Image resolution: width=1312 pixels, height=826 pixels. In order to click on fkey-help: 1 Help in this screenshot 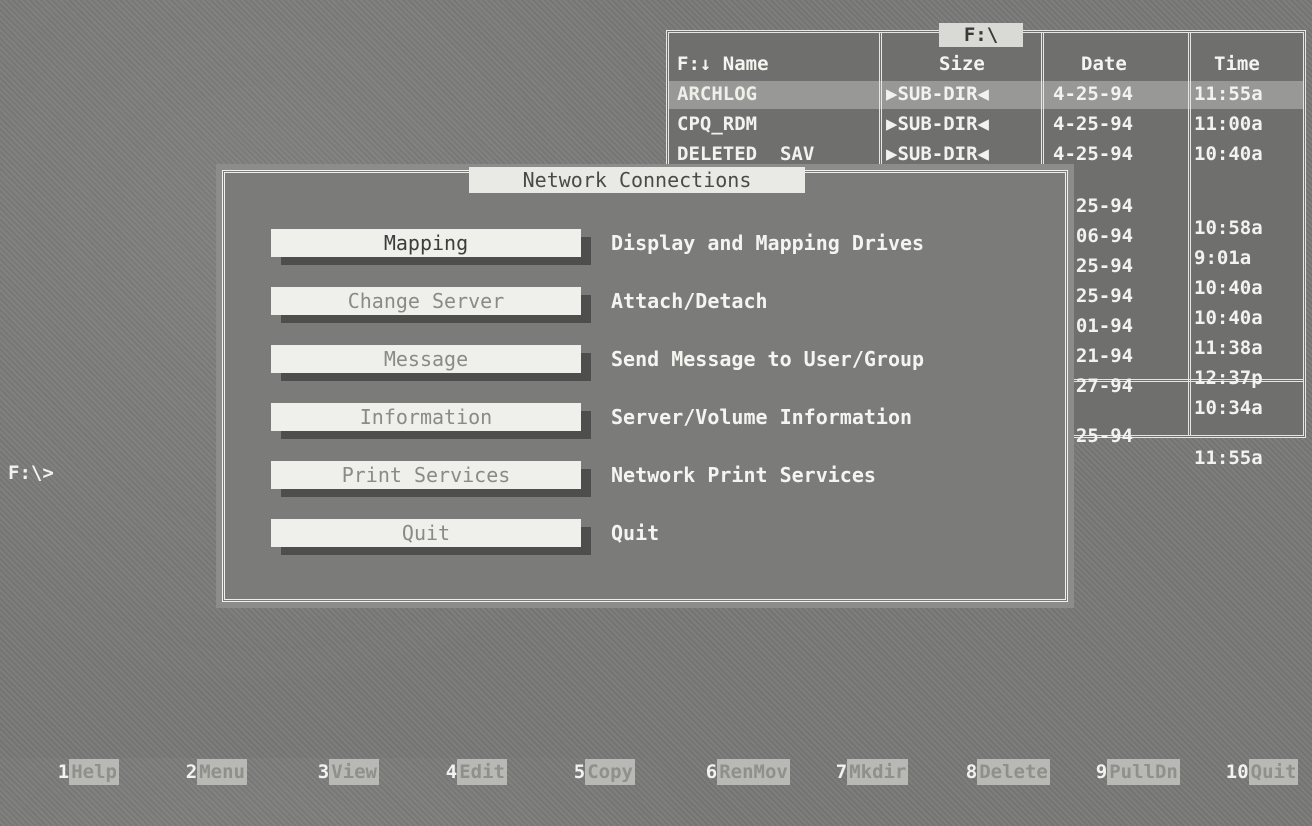, I will do `click(65, 751)`.